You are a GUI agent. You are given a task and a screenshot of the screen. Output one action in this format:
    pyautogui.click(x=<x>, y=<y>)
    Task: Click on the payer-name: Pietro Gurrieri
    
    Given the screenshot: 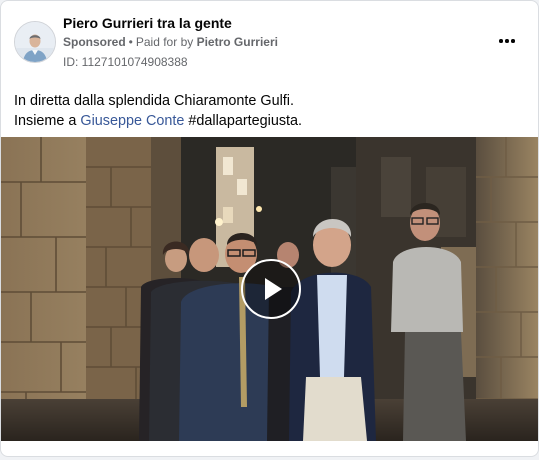 What is the action you would take?
    pyautogui.click(x=237, y=42)
    